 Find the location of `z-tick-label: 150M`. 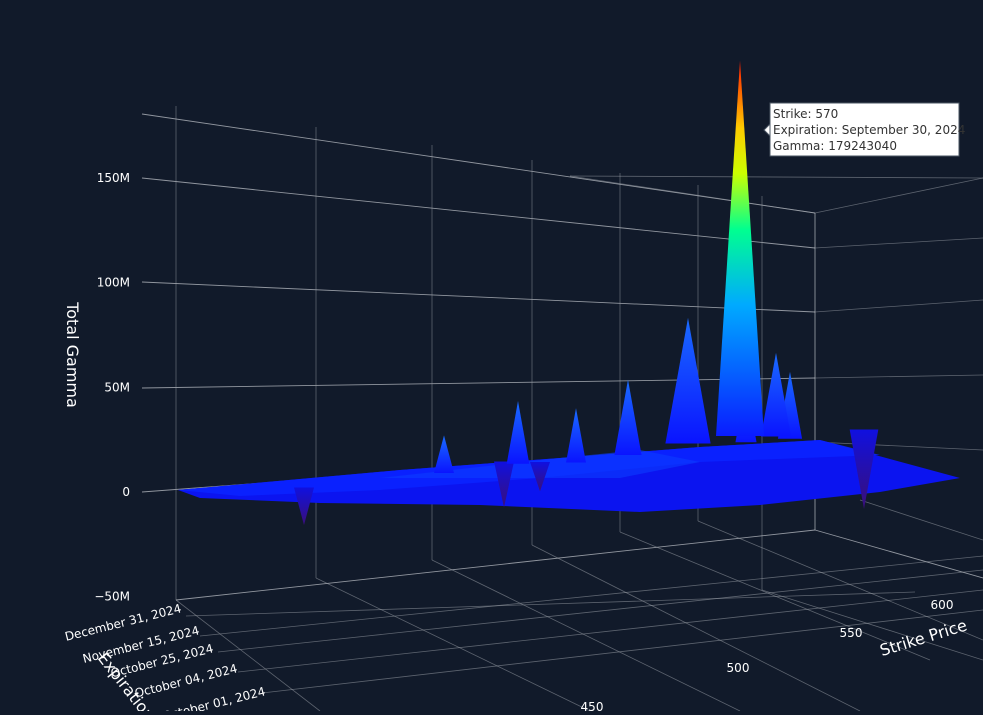

z-tick-label: 150M is located at coordinates (113, 178).